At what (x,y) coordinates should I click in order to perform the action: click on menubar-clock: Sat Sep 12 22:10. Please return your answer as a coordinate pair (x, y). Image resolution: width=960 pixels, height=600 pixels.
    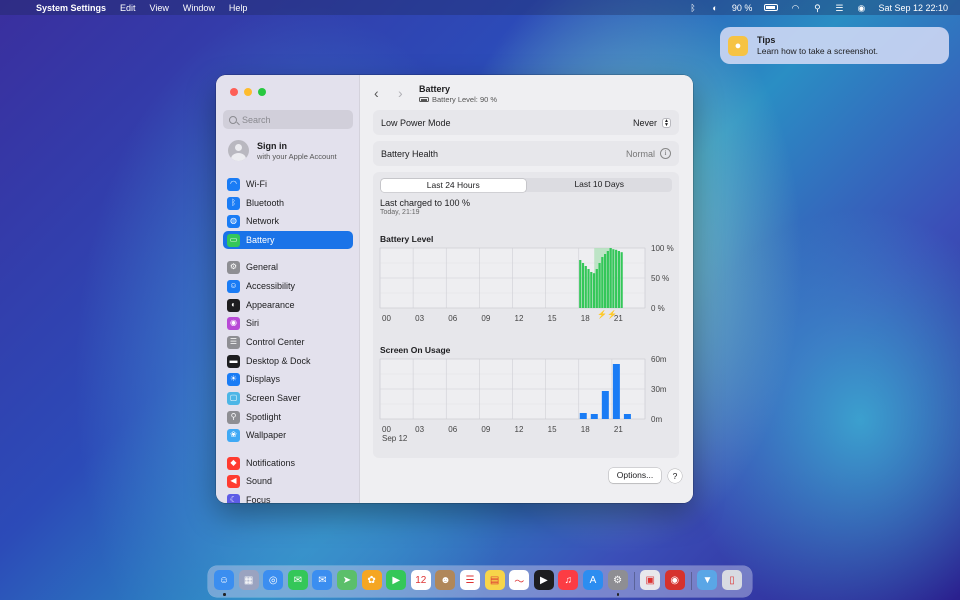
    Looking at the image, I should click on (913, 8).